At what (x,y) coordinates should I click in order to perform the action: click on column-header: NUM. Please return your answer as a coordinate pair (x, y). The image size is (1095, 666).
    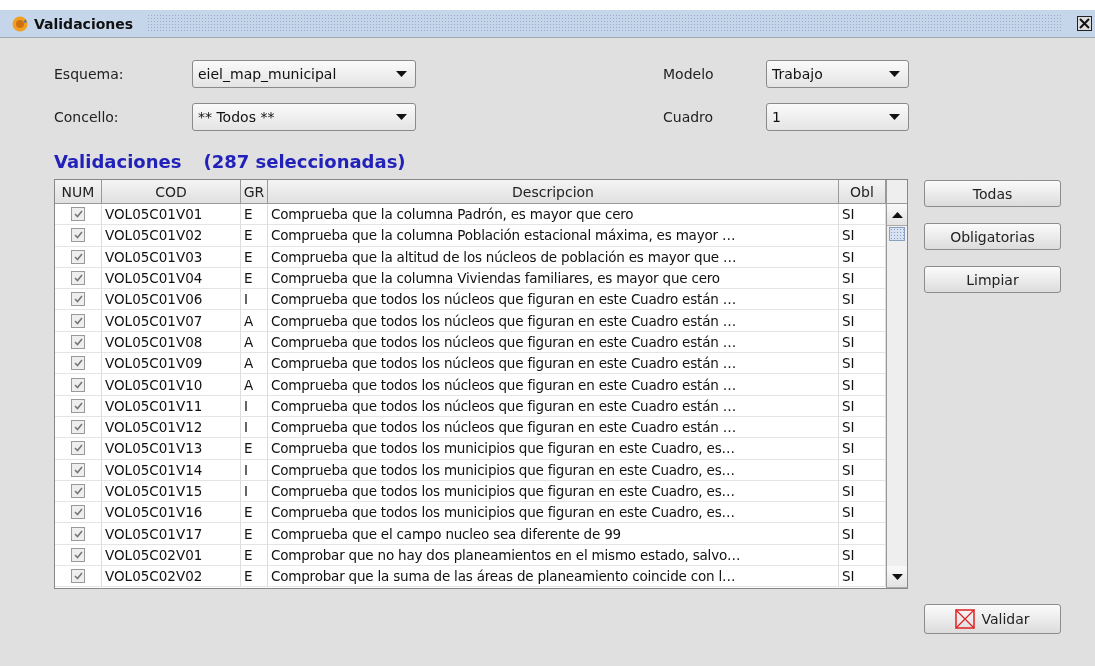
    Looking at the image, I should click on (78, 192).